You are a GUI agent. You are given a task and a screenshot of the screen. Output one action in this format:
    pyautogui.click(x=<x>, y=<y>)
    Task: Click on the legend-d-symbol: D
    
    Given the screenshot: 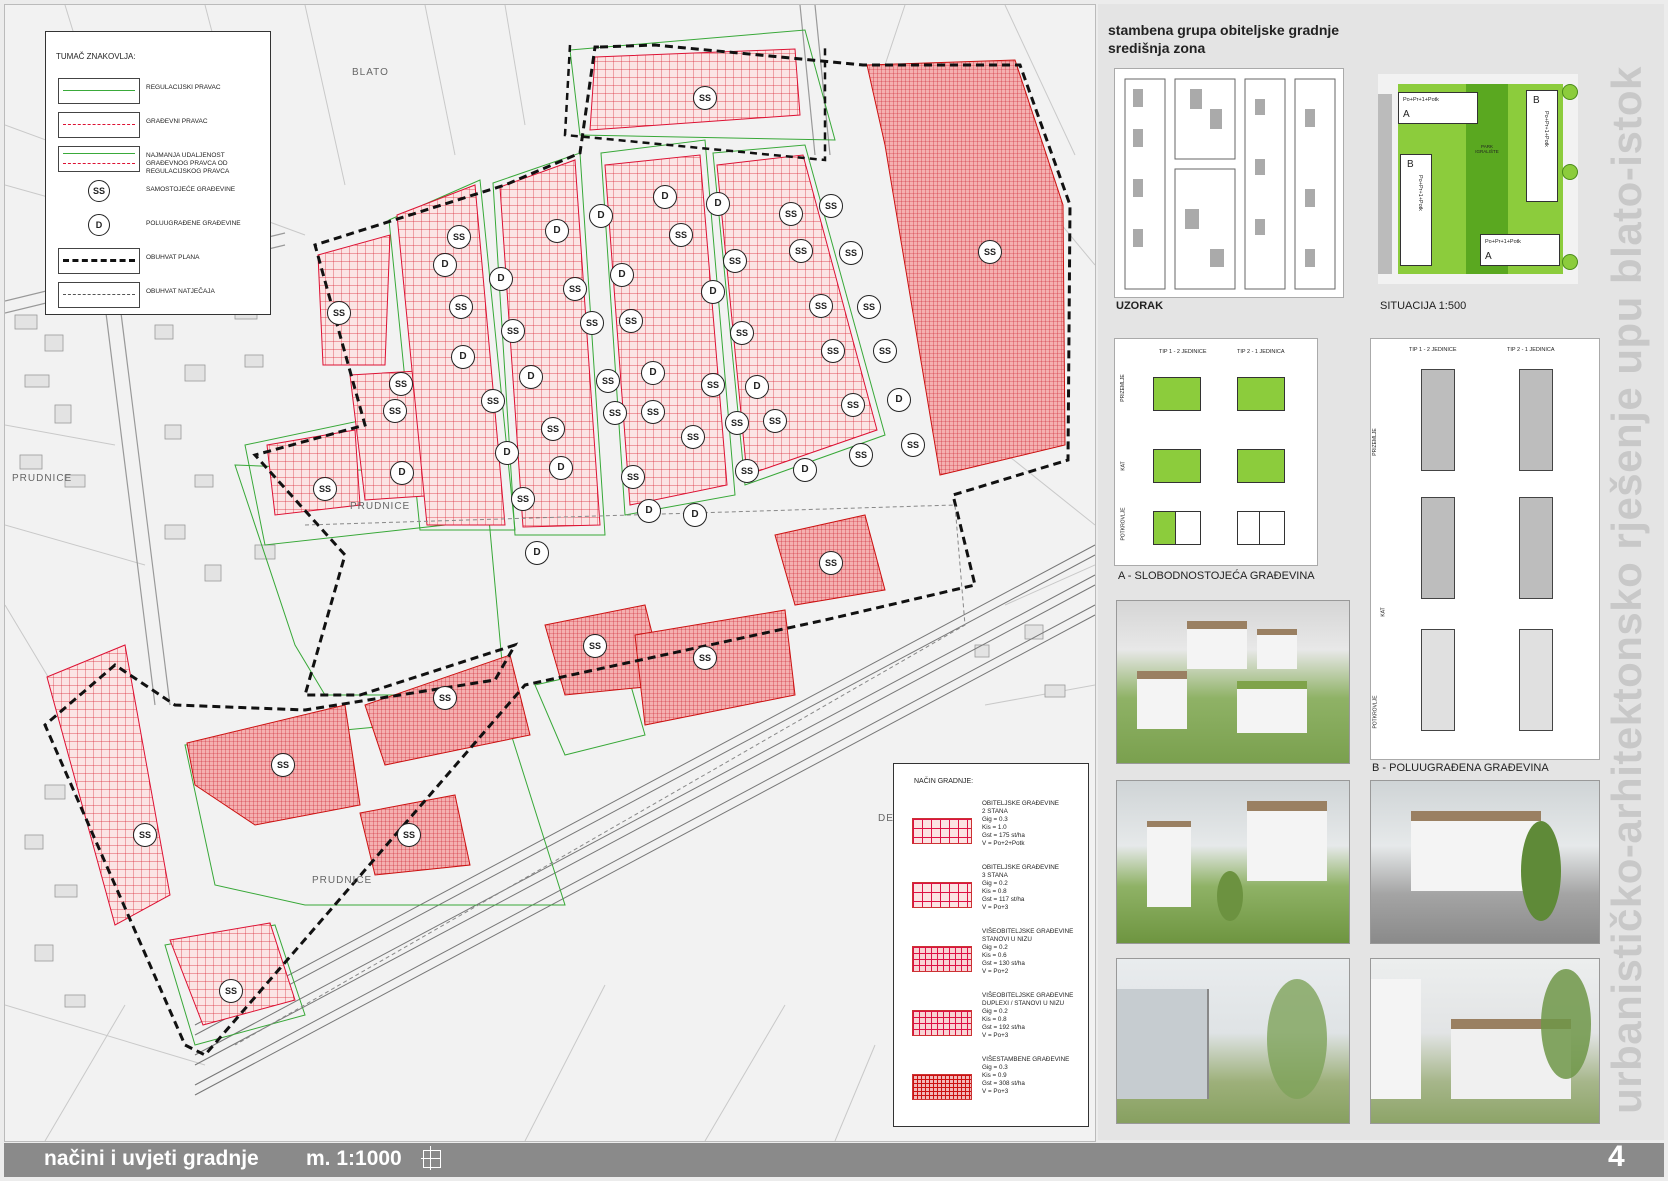 What is the action you would take?
    pyautogui.click(x=99, y=225)
    